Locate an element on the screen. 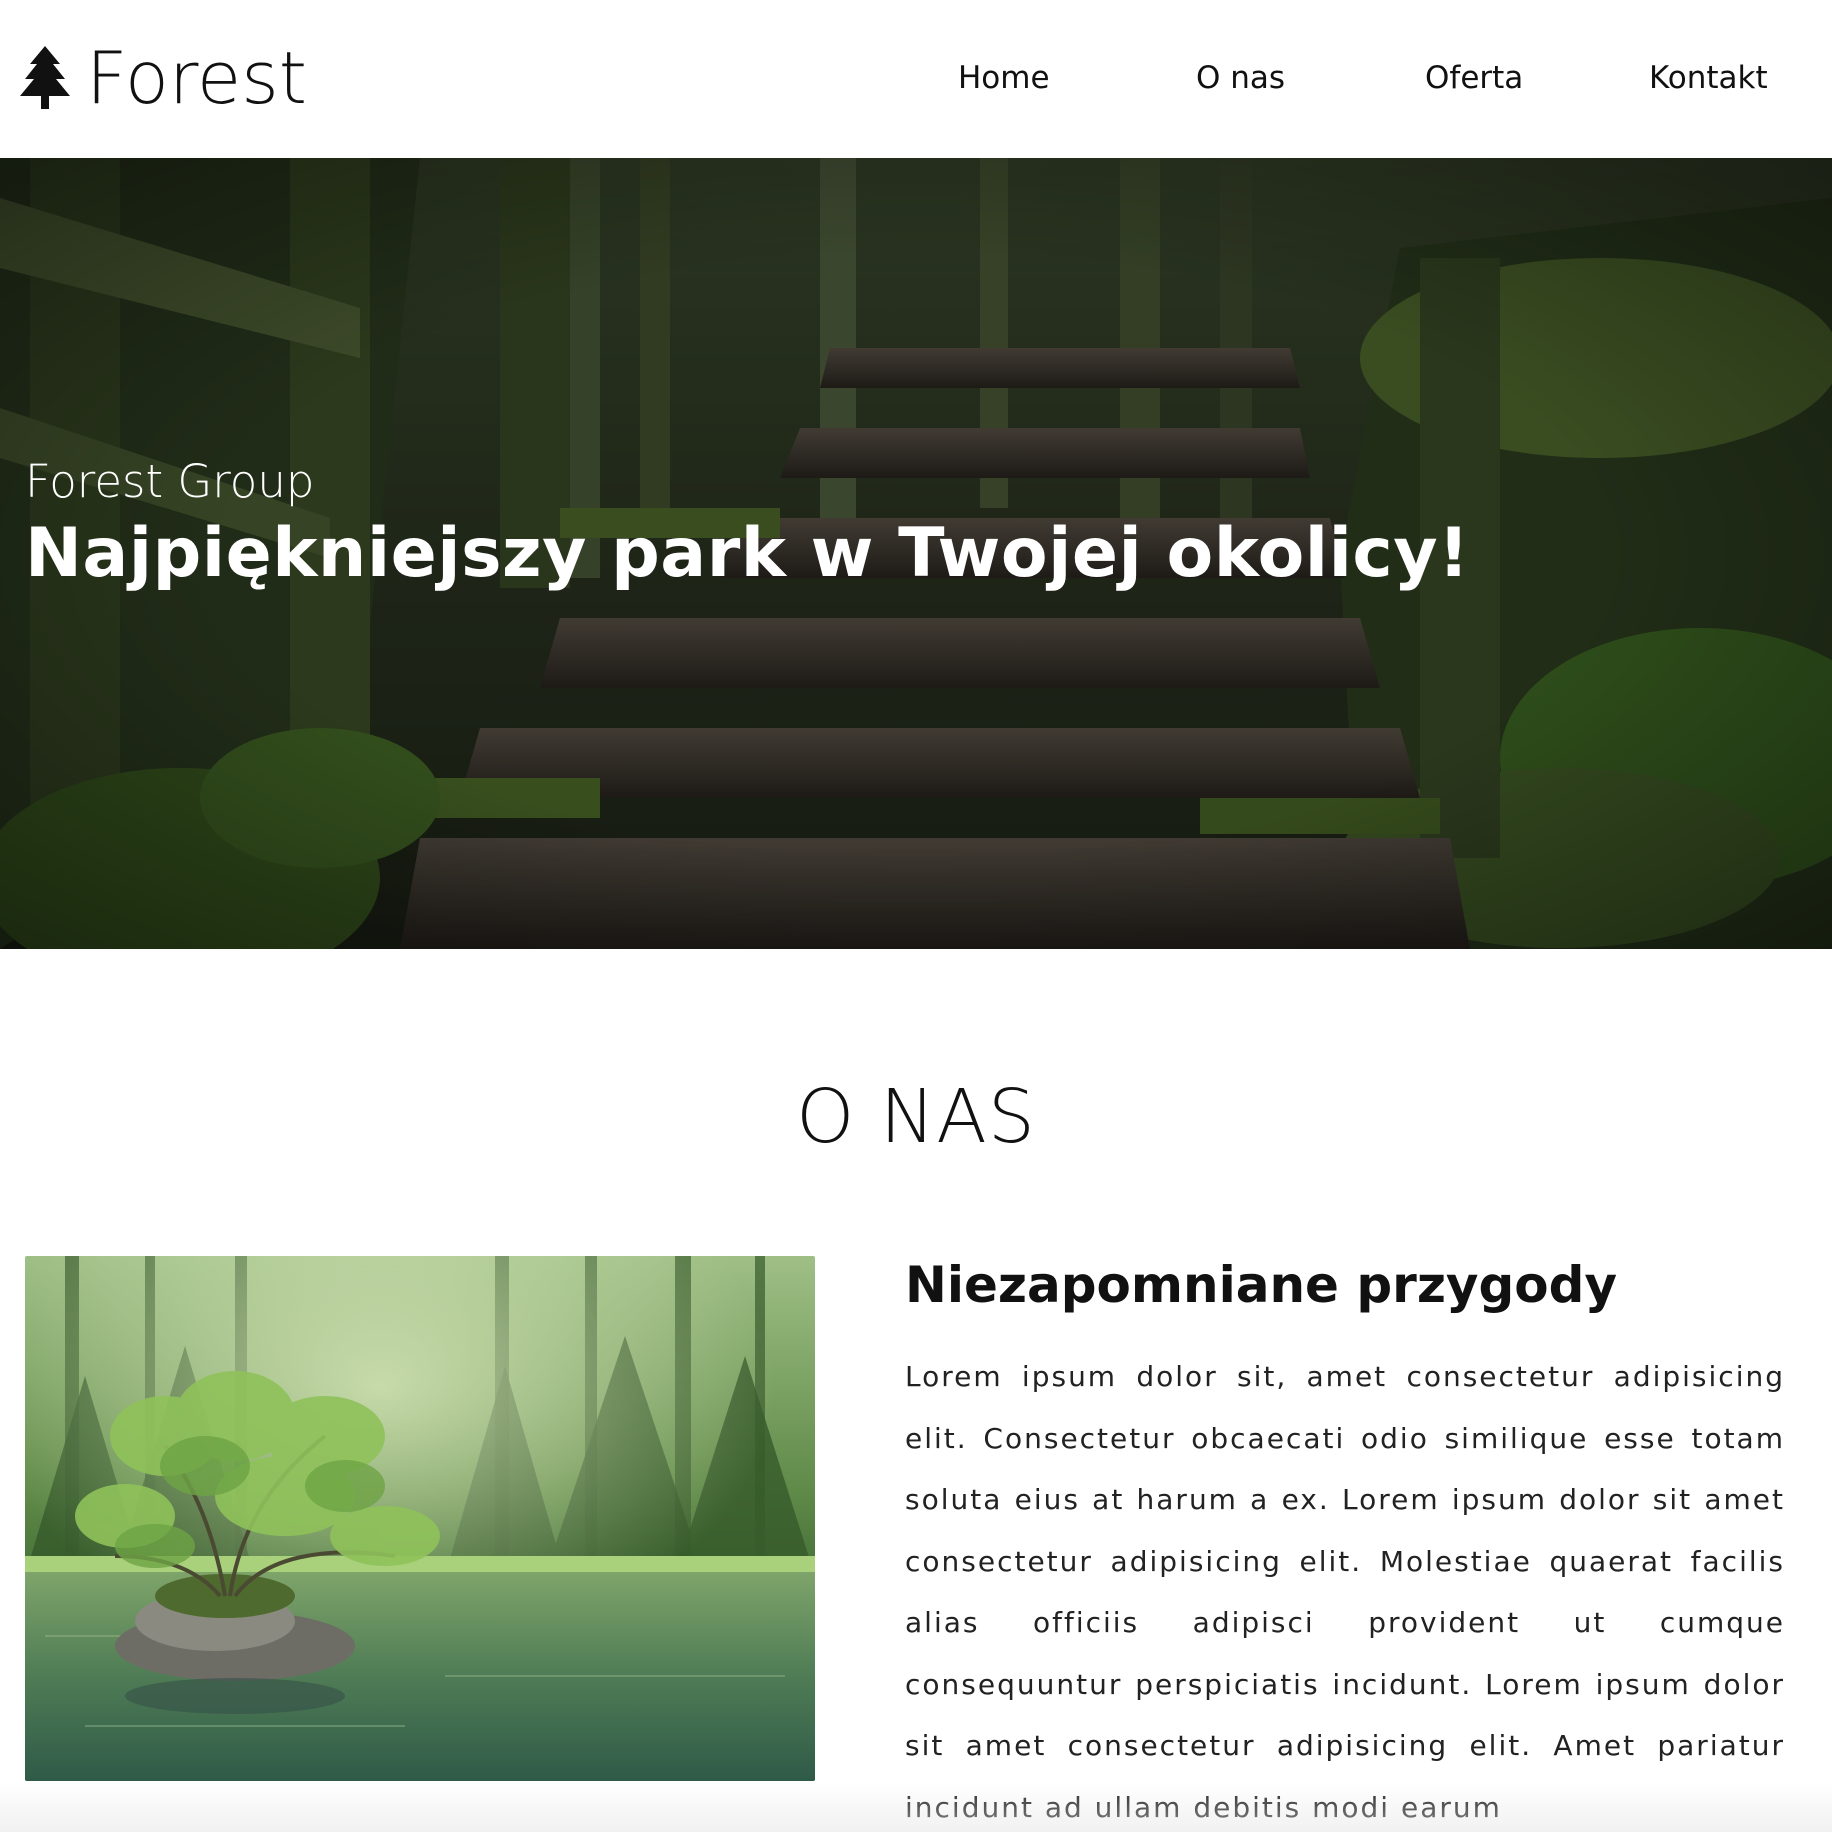 This screenshot has height=1832, width=1832. nav-oferta: Oferta is located at coordinates (1474, 78).